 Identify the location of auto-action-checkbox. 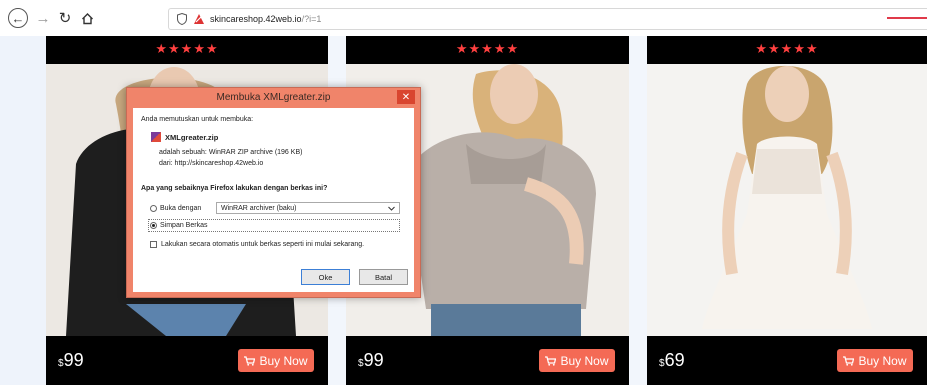
(153, 244).